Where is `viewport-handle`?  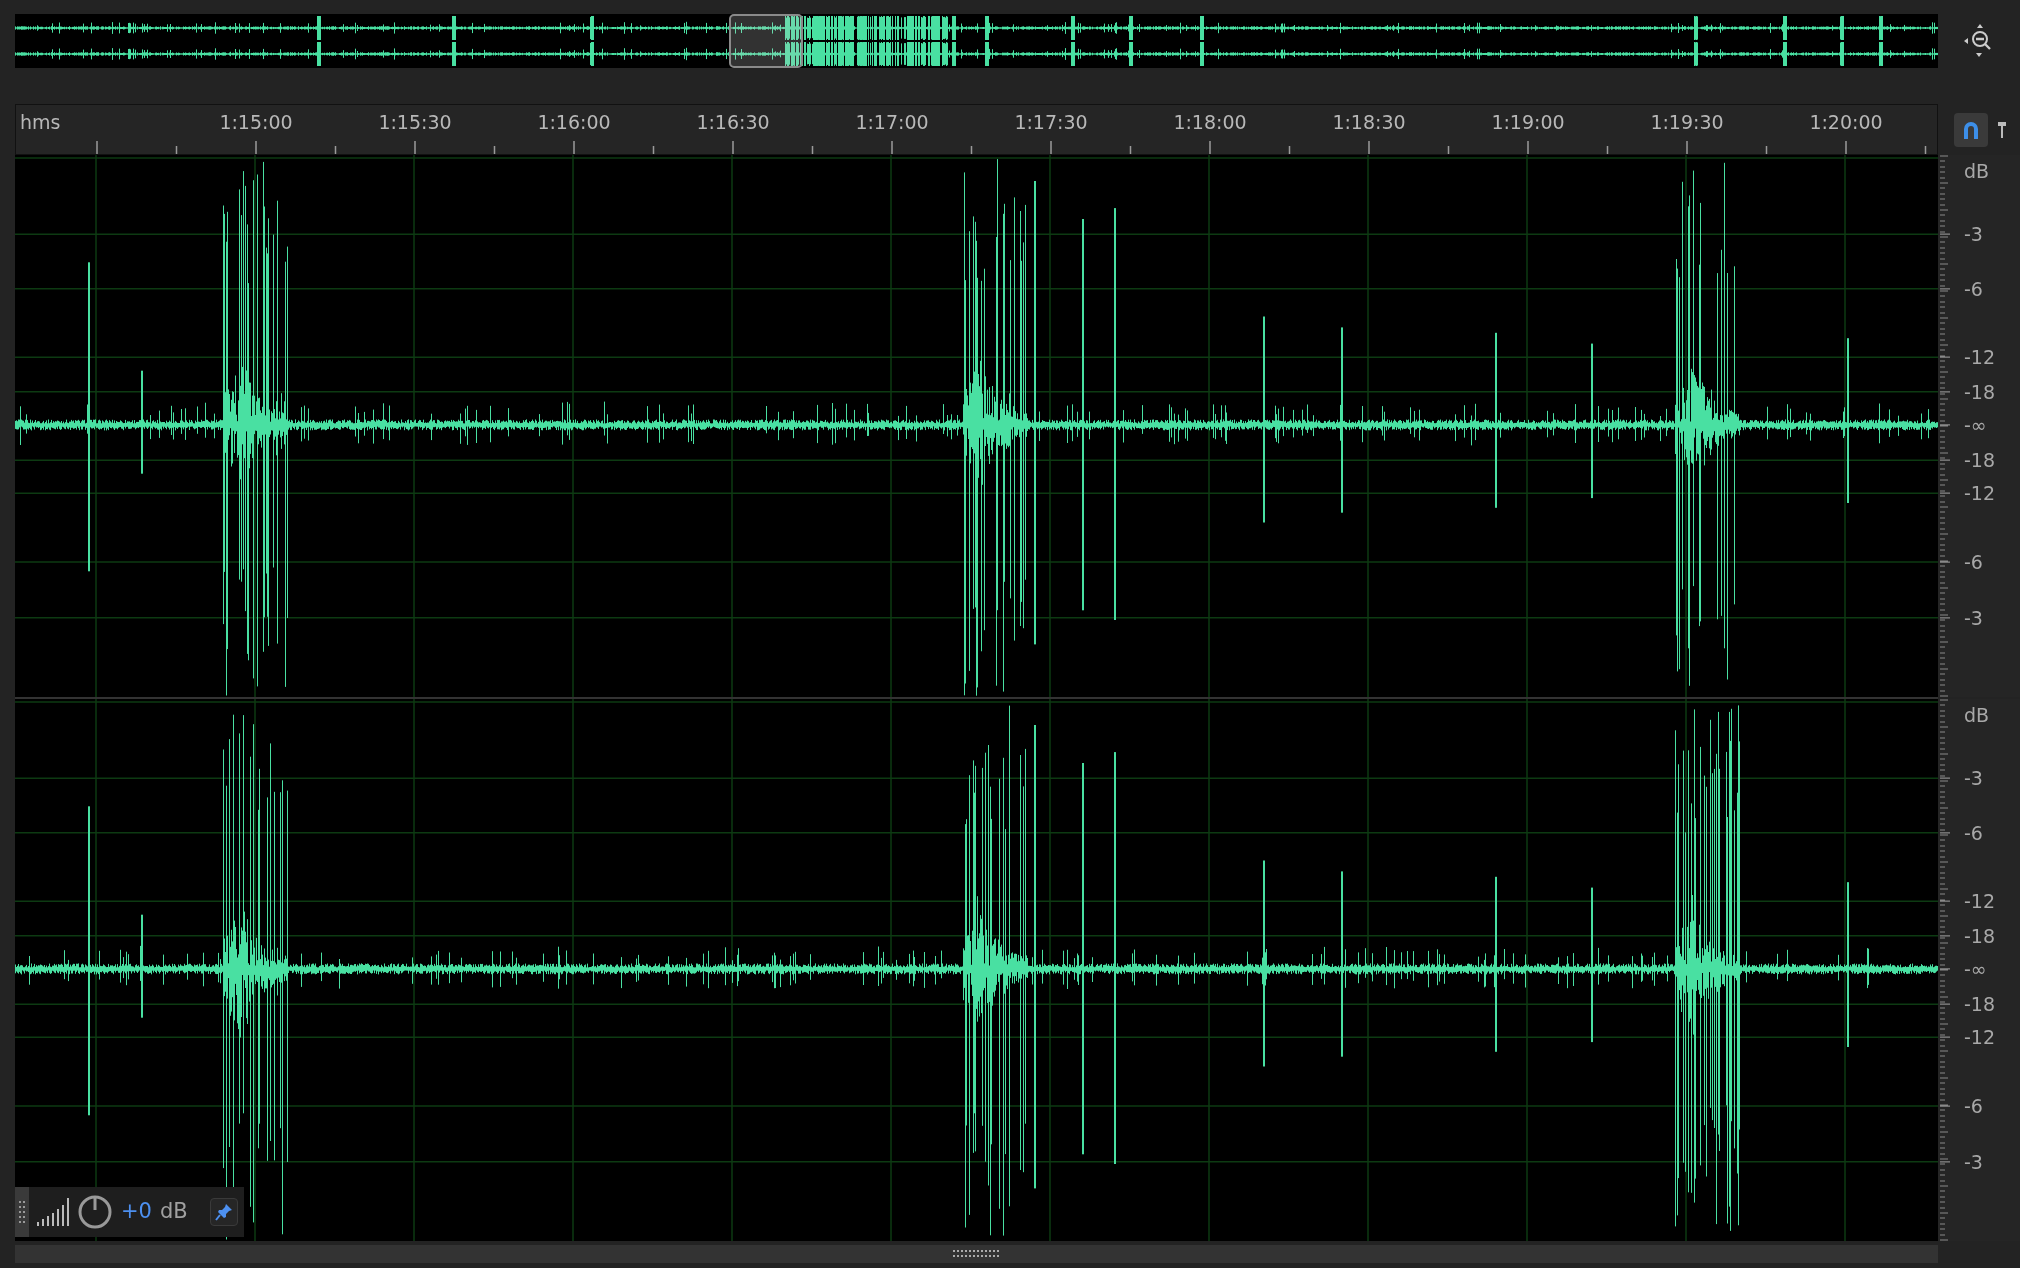 viewport-handle is located at coordinates (766, 41).